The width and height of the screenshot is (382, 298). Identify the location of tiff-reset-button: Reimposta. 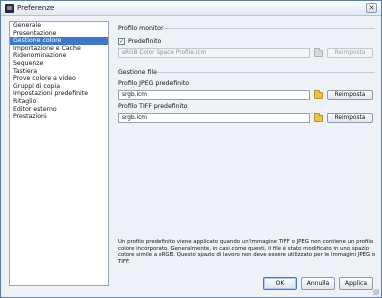
(350, 118).